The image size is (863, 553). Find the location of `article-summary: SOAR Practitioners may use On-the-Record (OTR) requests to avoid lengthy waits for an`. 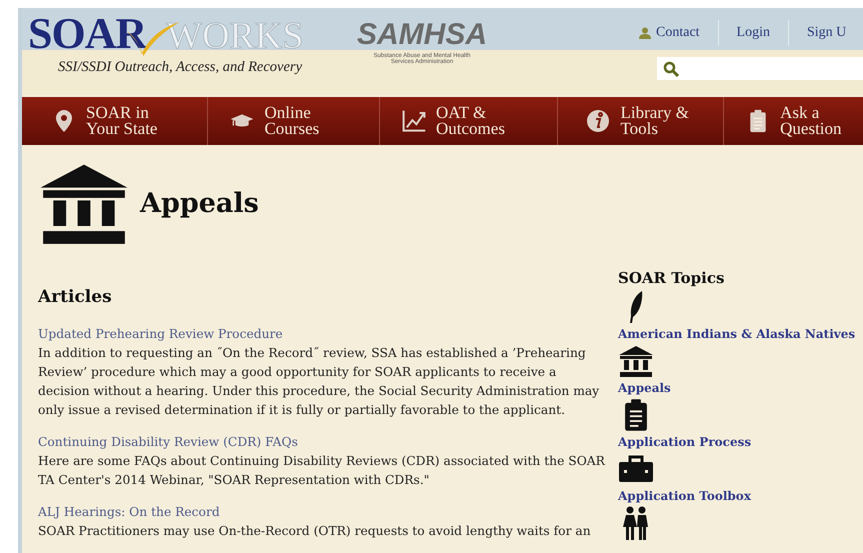

article-summary: SOAR Practitioners may use On-the-Record (OTR) requests to avoid lengthy waits for an is located at coordinates (315, 531).